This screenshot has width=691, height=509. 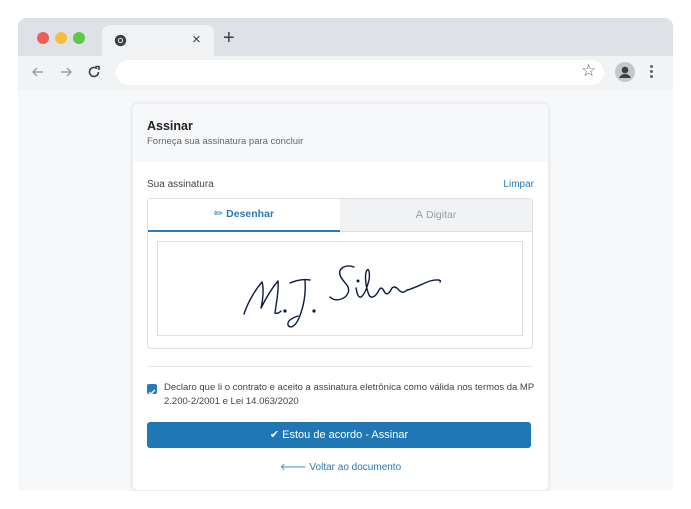 I want to click on browser-toolbar: ☆, so click(x=345, y=73).